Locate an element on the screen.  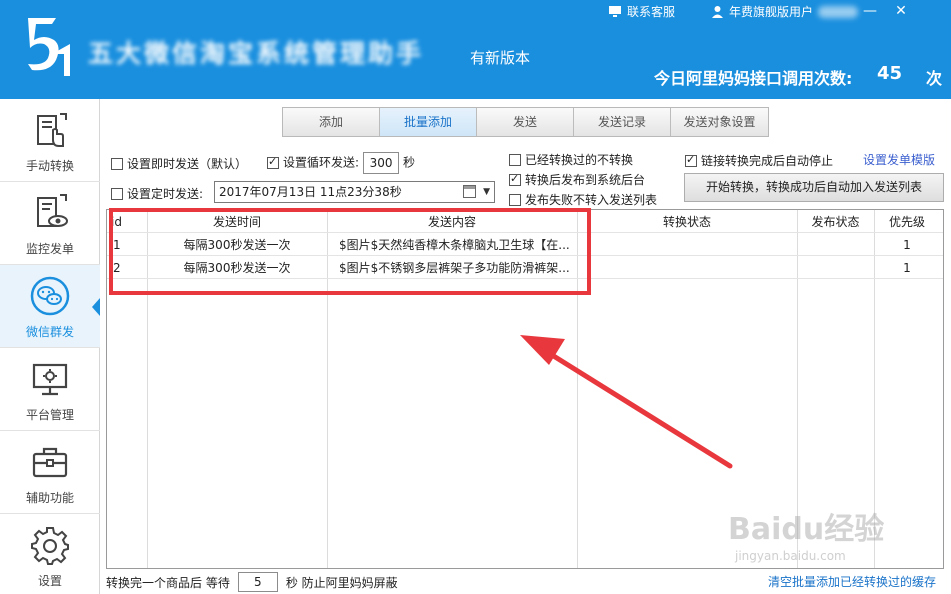
fail-no-list-label: 发布失败不转入发送列表 is located at coordinates (591, 200).